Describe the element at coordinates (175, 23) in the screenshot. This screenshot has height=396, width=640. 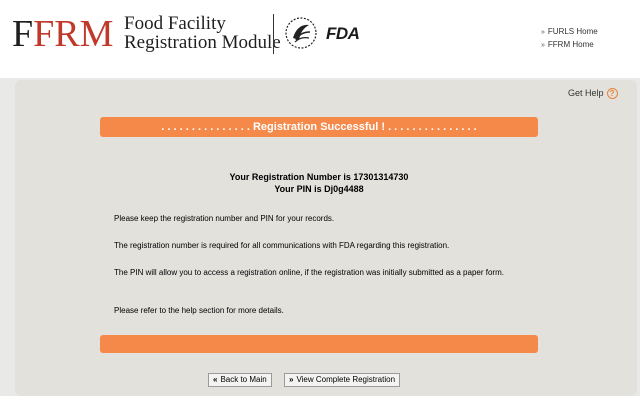
I see `module-title-line1: Food Facility` at that location.